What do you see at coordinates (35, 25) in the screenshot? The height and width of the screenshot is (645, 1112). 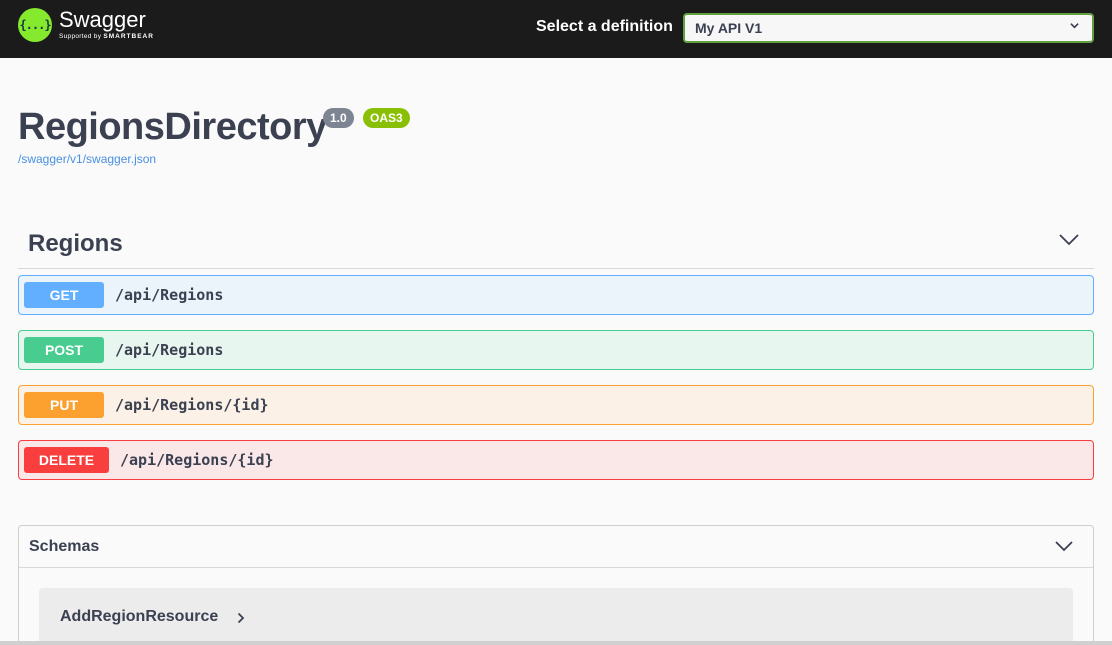 I see `swagger-logo-icon: {...}` at bounding box center [35, 25].